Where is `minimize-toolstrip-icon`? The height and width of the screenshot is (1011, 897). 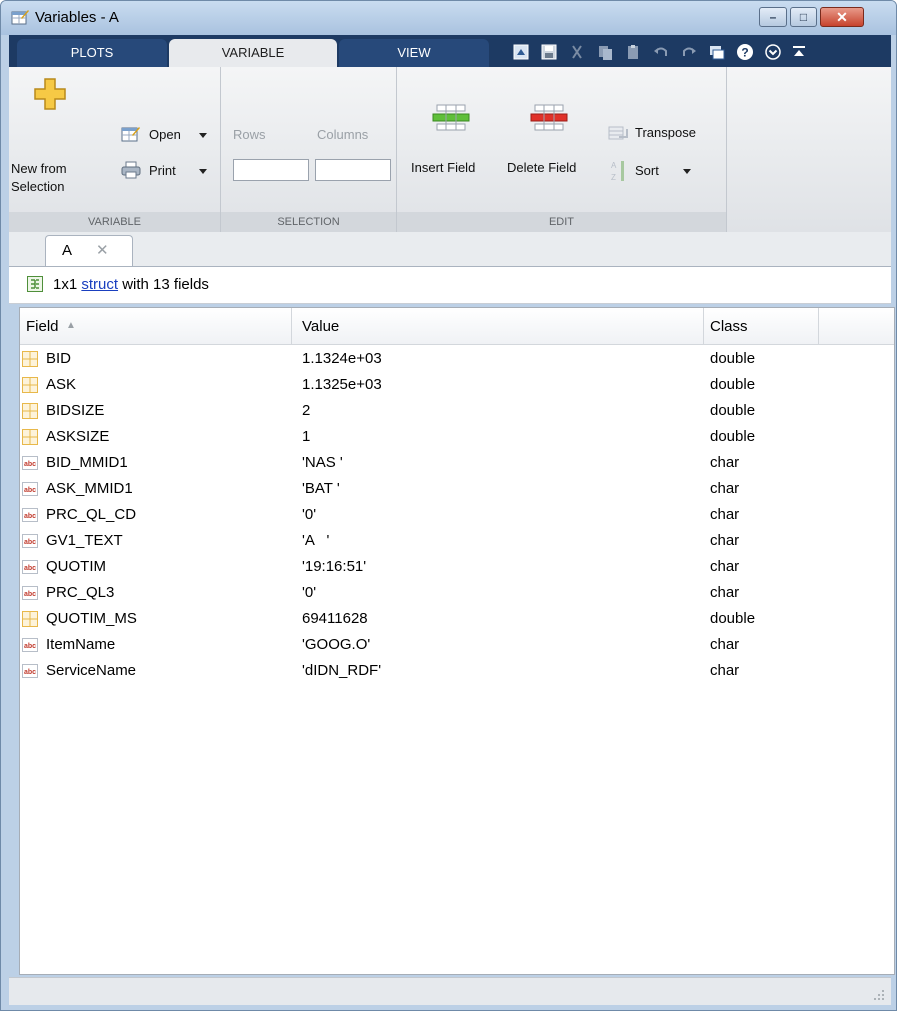
minimize-toolstrip-icon is located at coordinates (799, 52).